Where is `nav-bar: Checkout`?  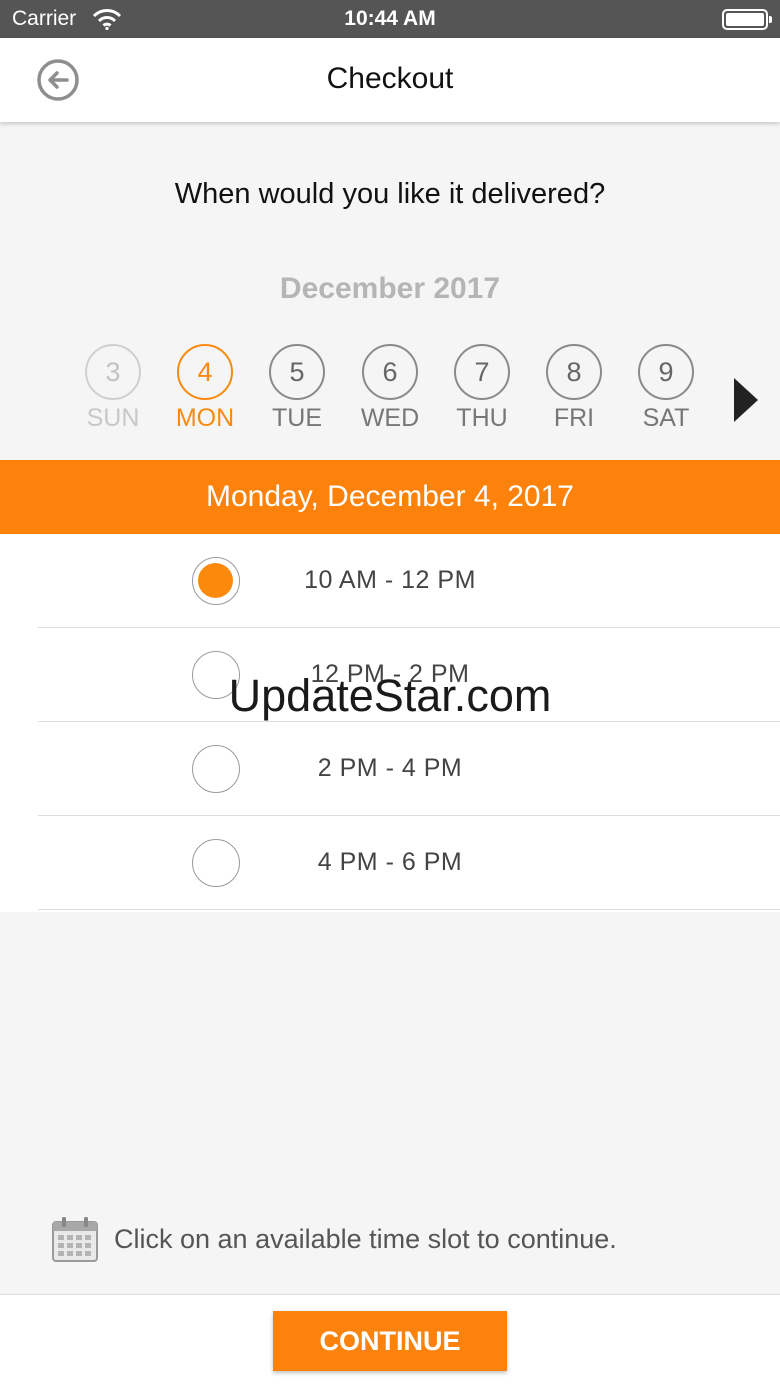
nav-bar: Checkout is located at coordinates (390, 80).